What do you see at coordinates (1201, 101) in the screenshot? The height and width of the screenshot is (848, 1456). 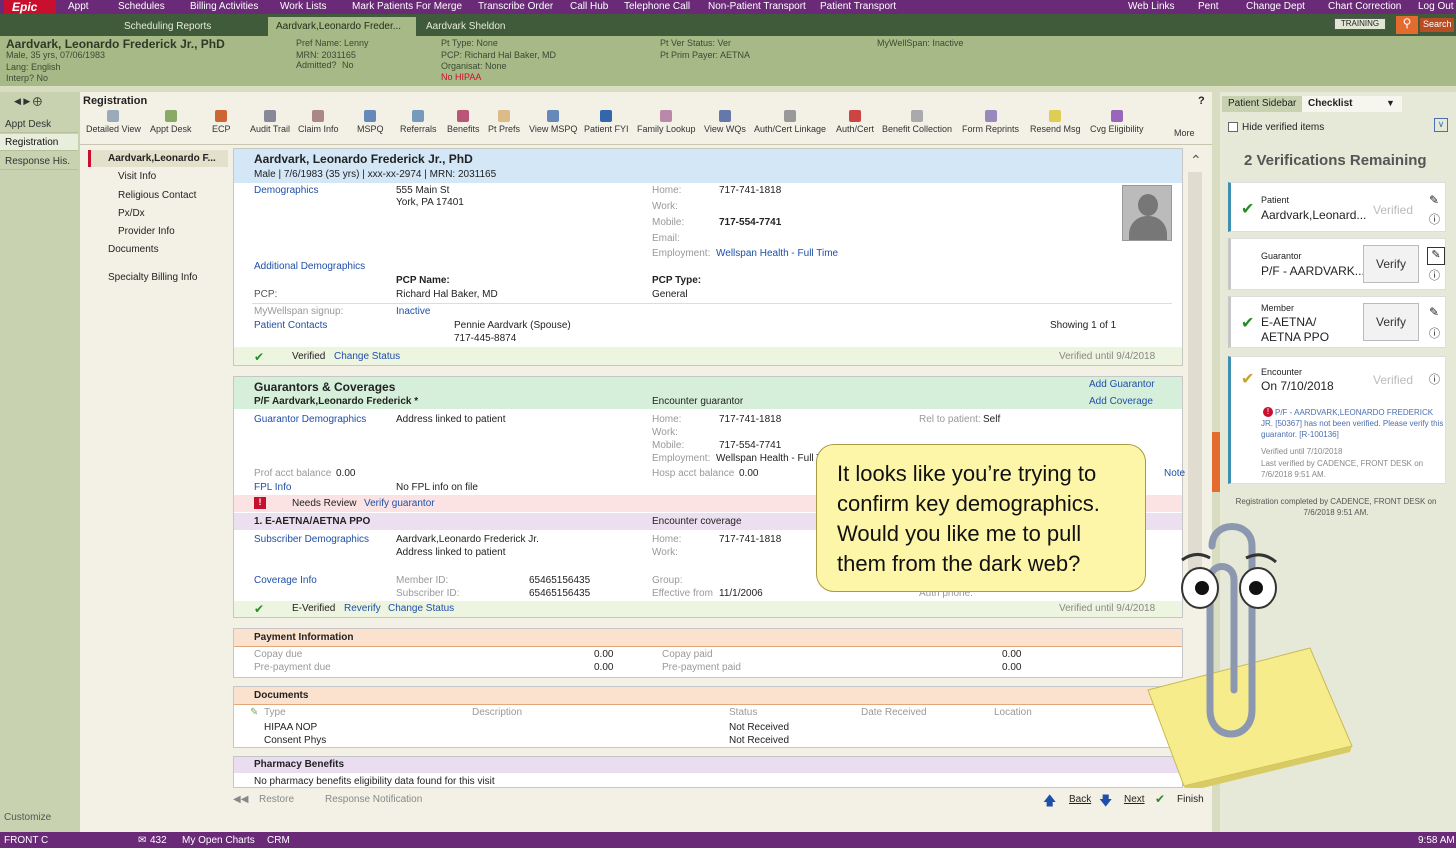 I see `help-icon: ?` at bounding box center [1201, 101].